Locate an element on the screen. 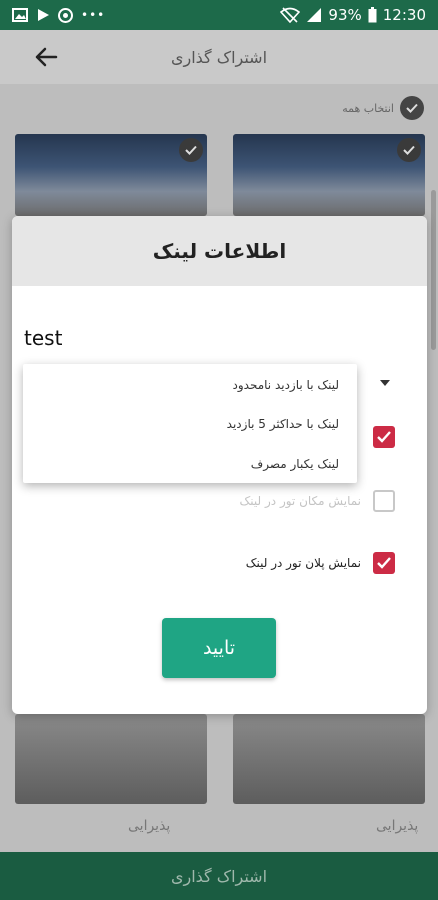 This screenshot has width=438, height=900. share-bar: اشتراک گذاری is located at coordinates (219, 876).